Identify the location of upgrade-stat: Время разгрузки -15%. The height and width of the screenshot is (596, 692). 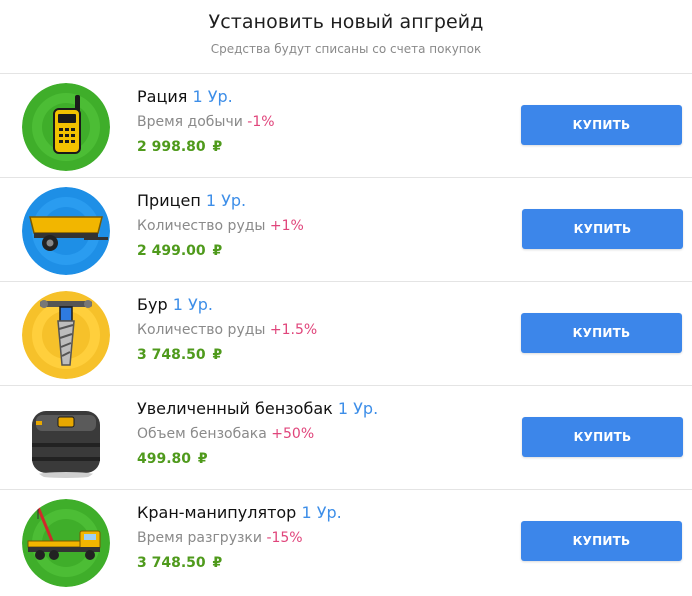
(239, 538).